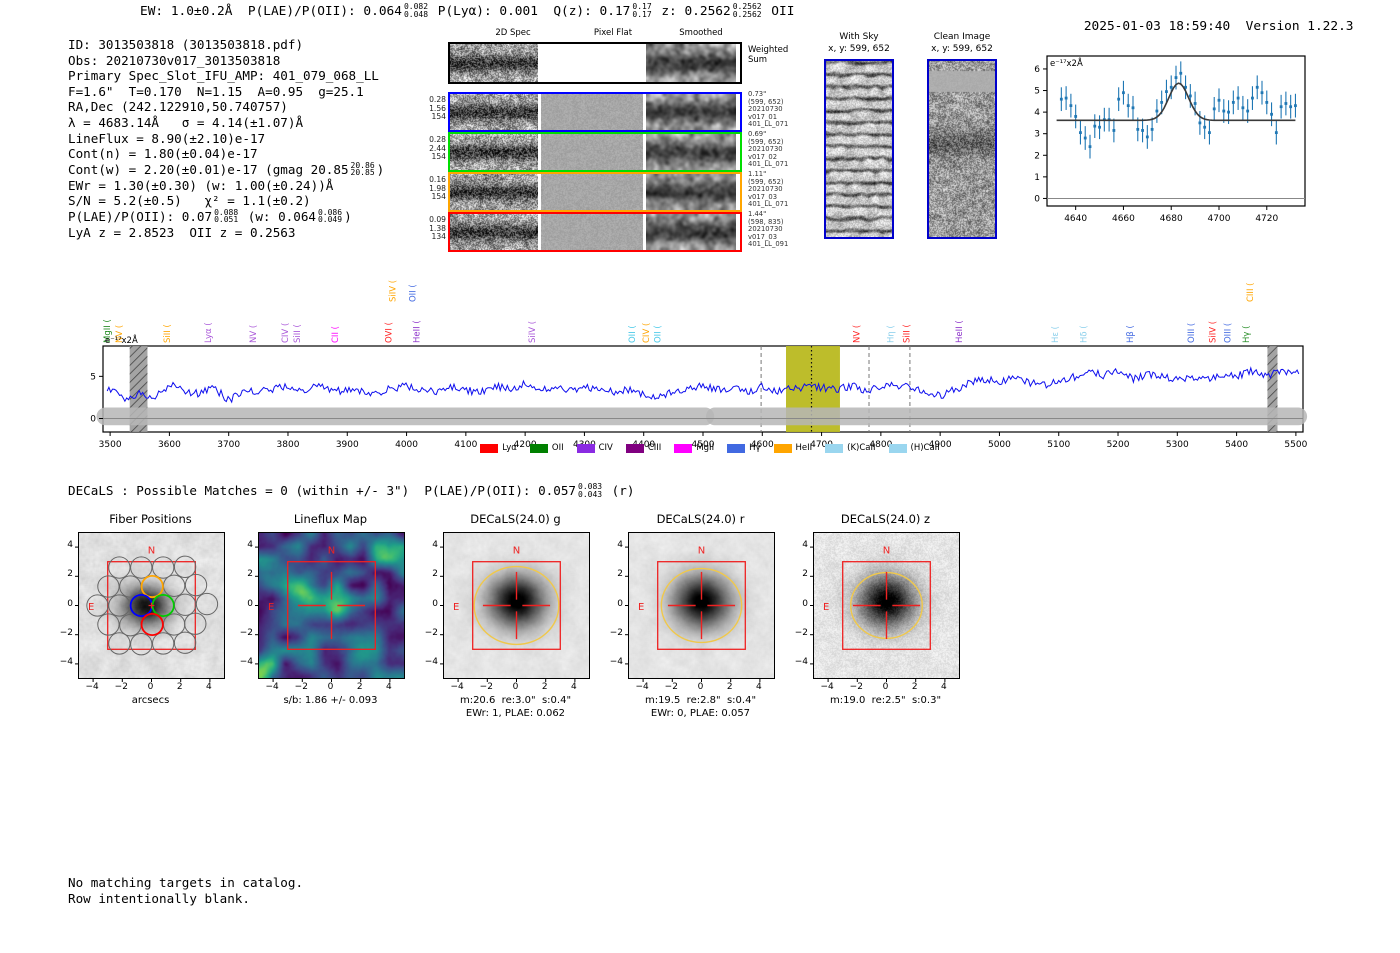 Image resolution: width=1400 pixels, height=953 pixels. What do you see at coordinates (163, 643) in the screenshot?
I see `fiber-circle` at bounding box center [163, 643].